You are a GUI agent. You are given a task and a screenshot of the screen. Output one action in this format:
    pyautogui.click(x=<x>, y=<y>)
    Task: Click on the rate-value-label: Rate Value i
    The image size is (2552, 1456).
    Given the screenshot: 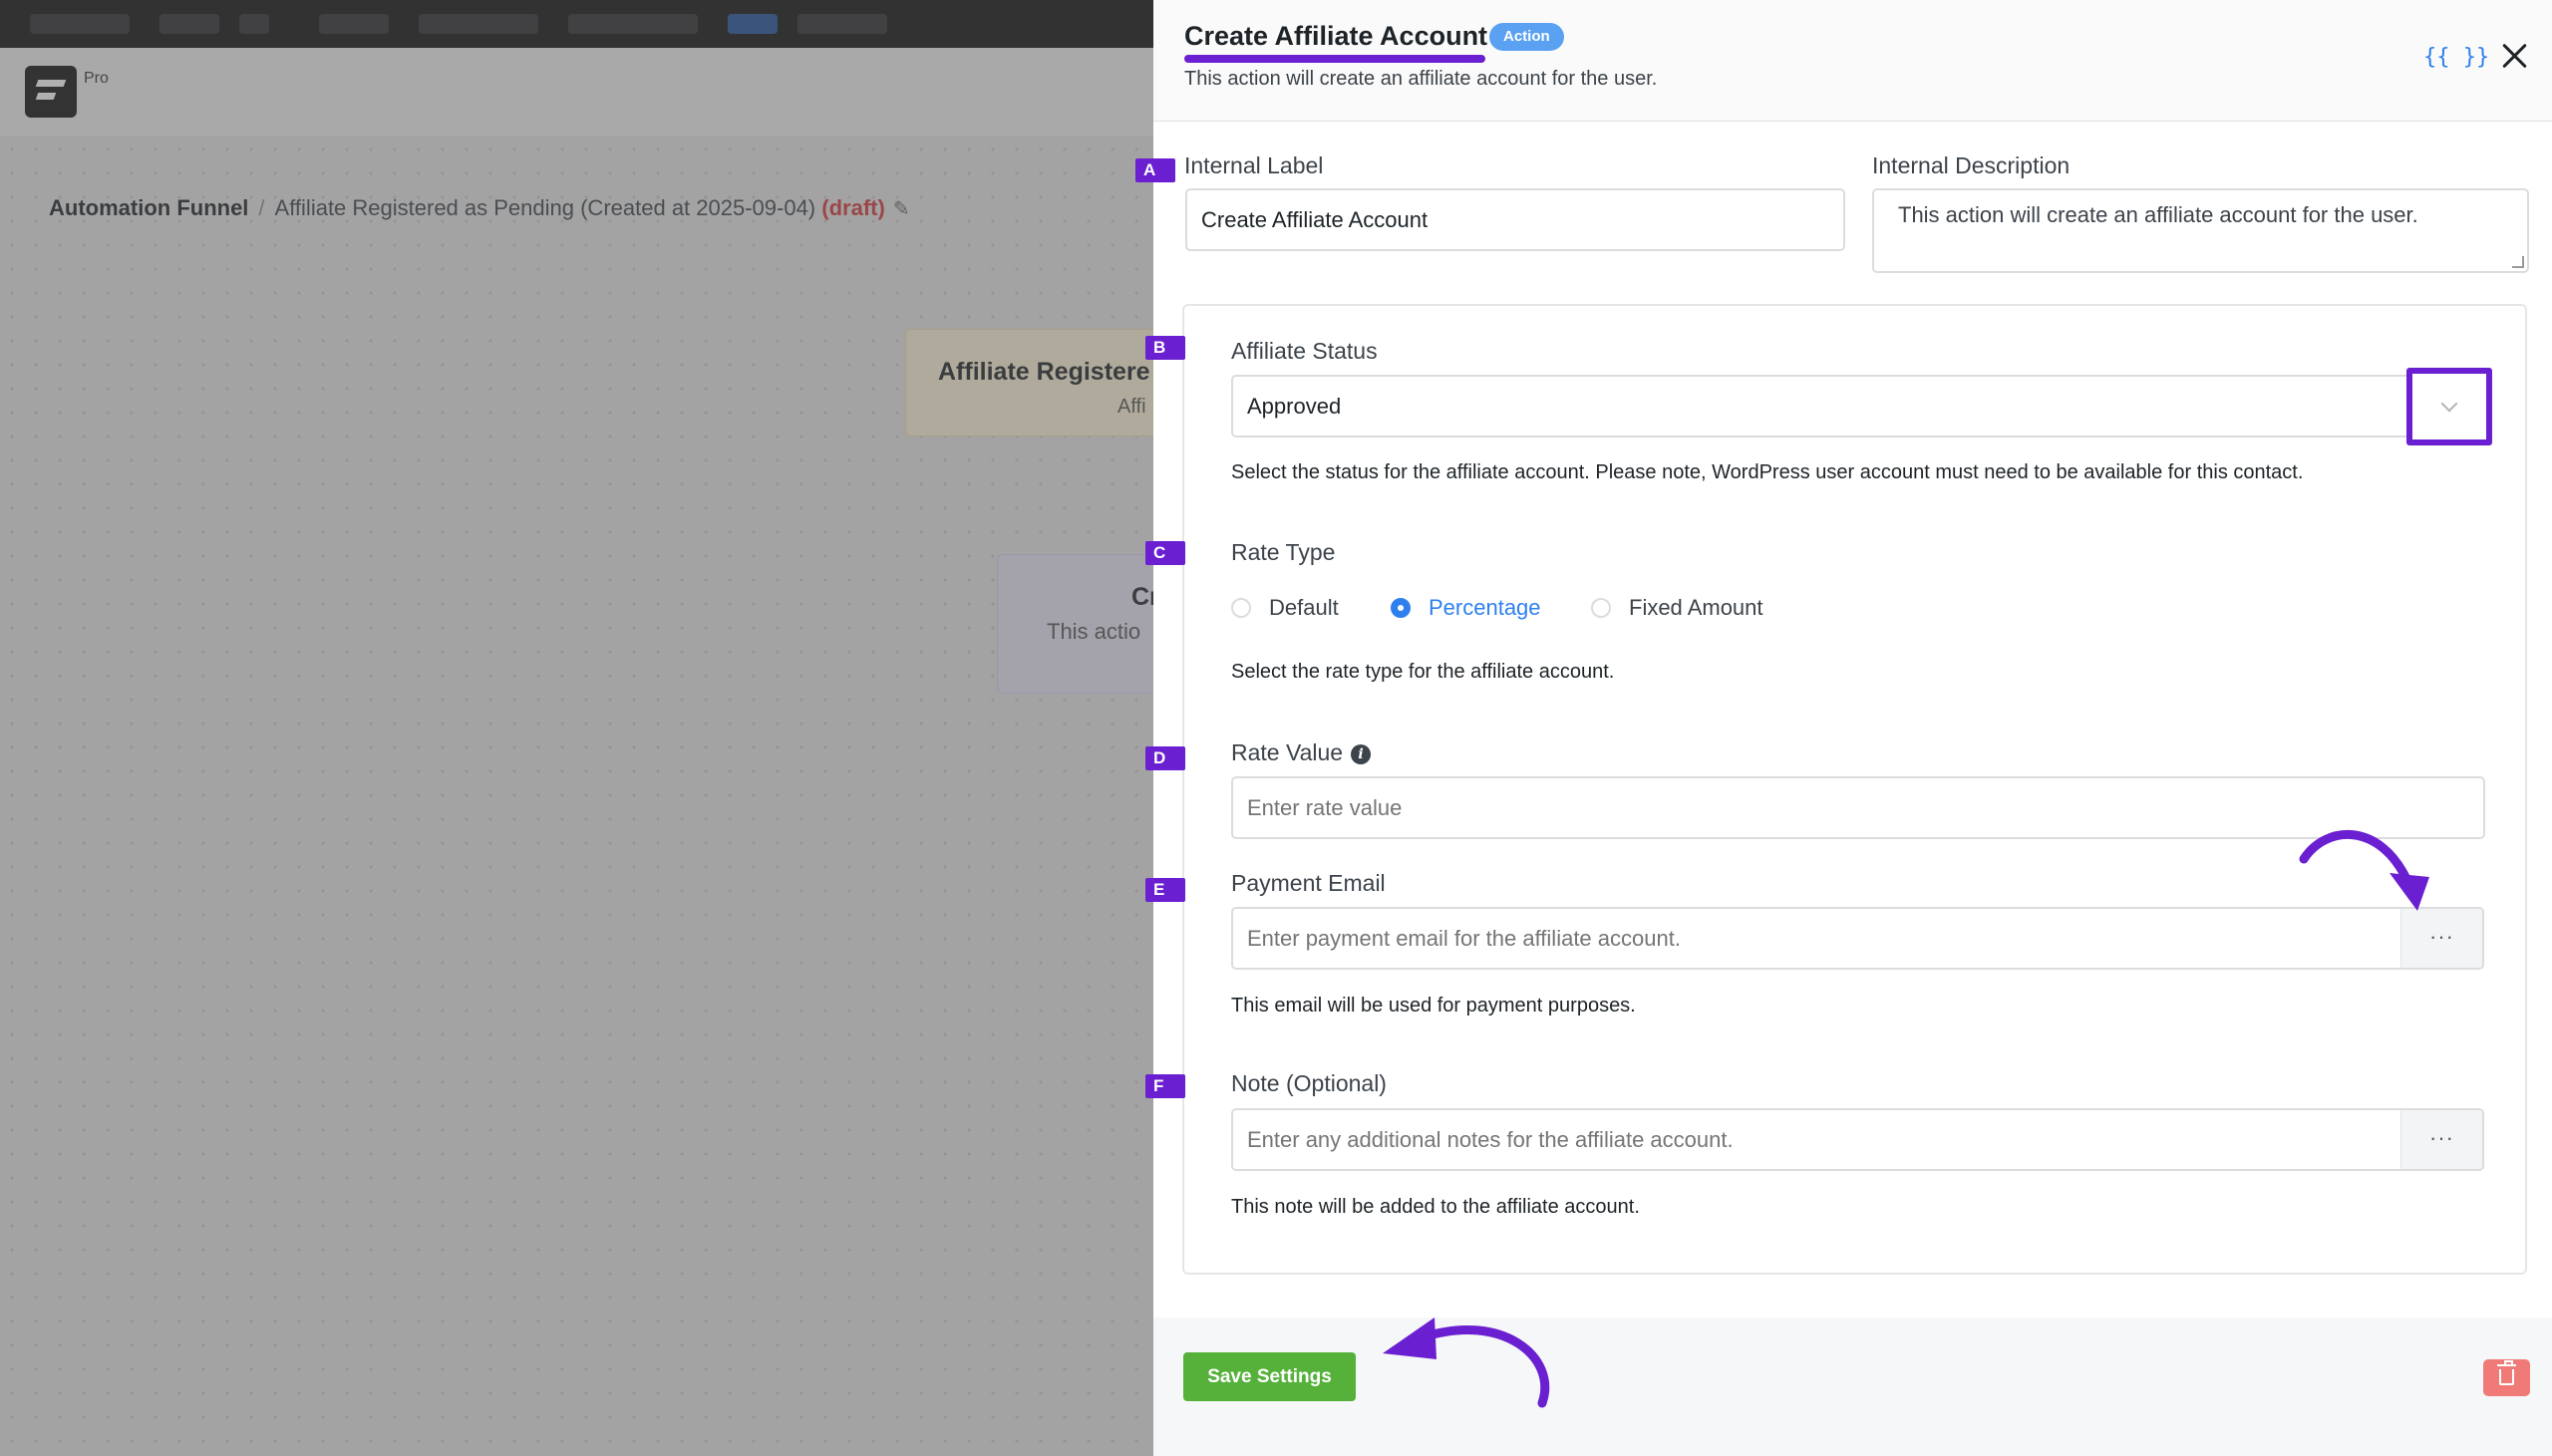 What is the action you would take?
    pyautogui.click(x=1301, y=753)
    